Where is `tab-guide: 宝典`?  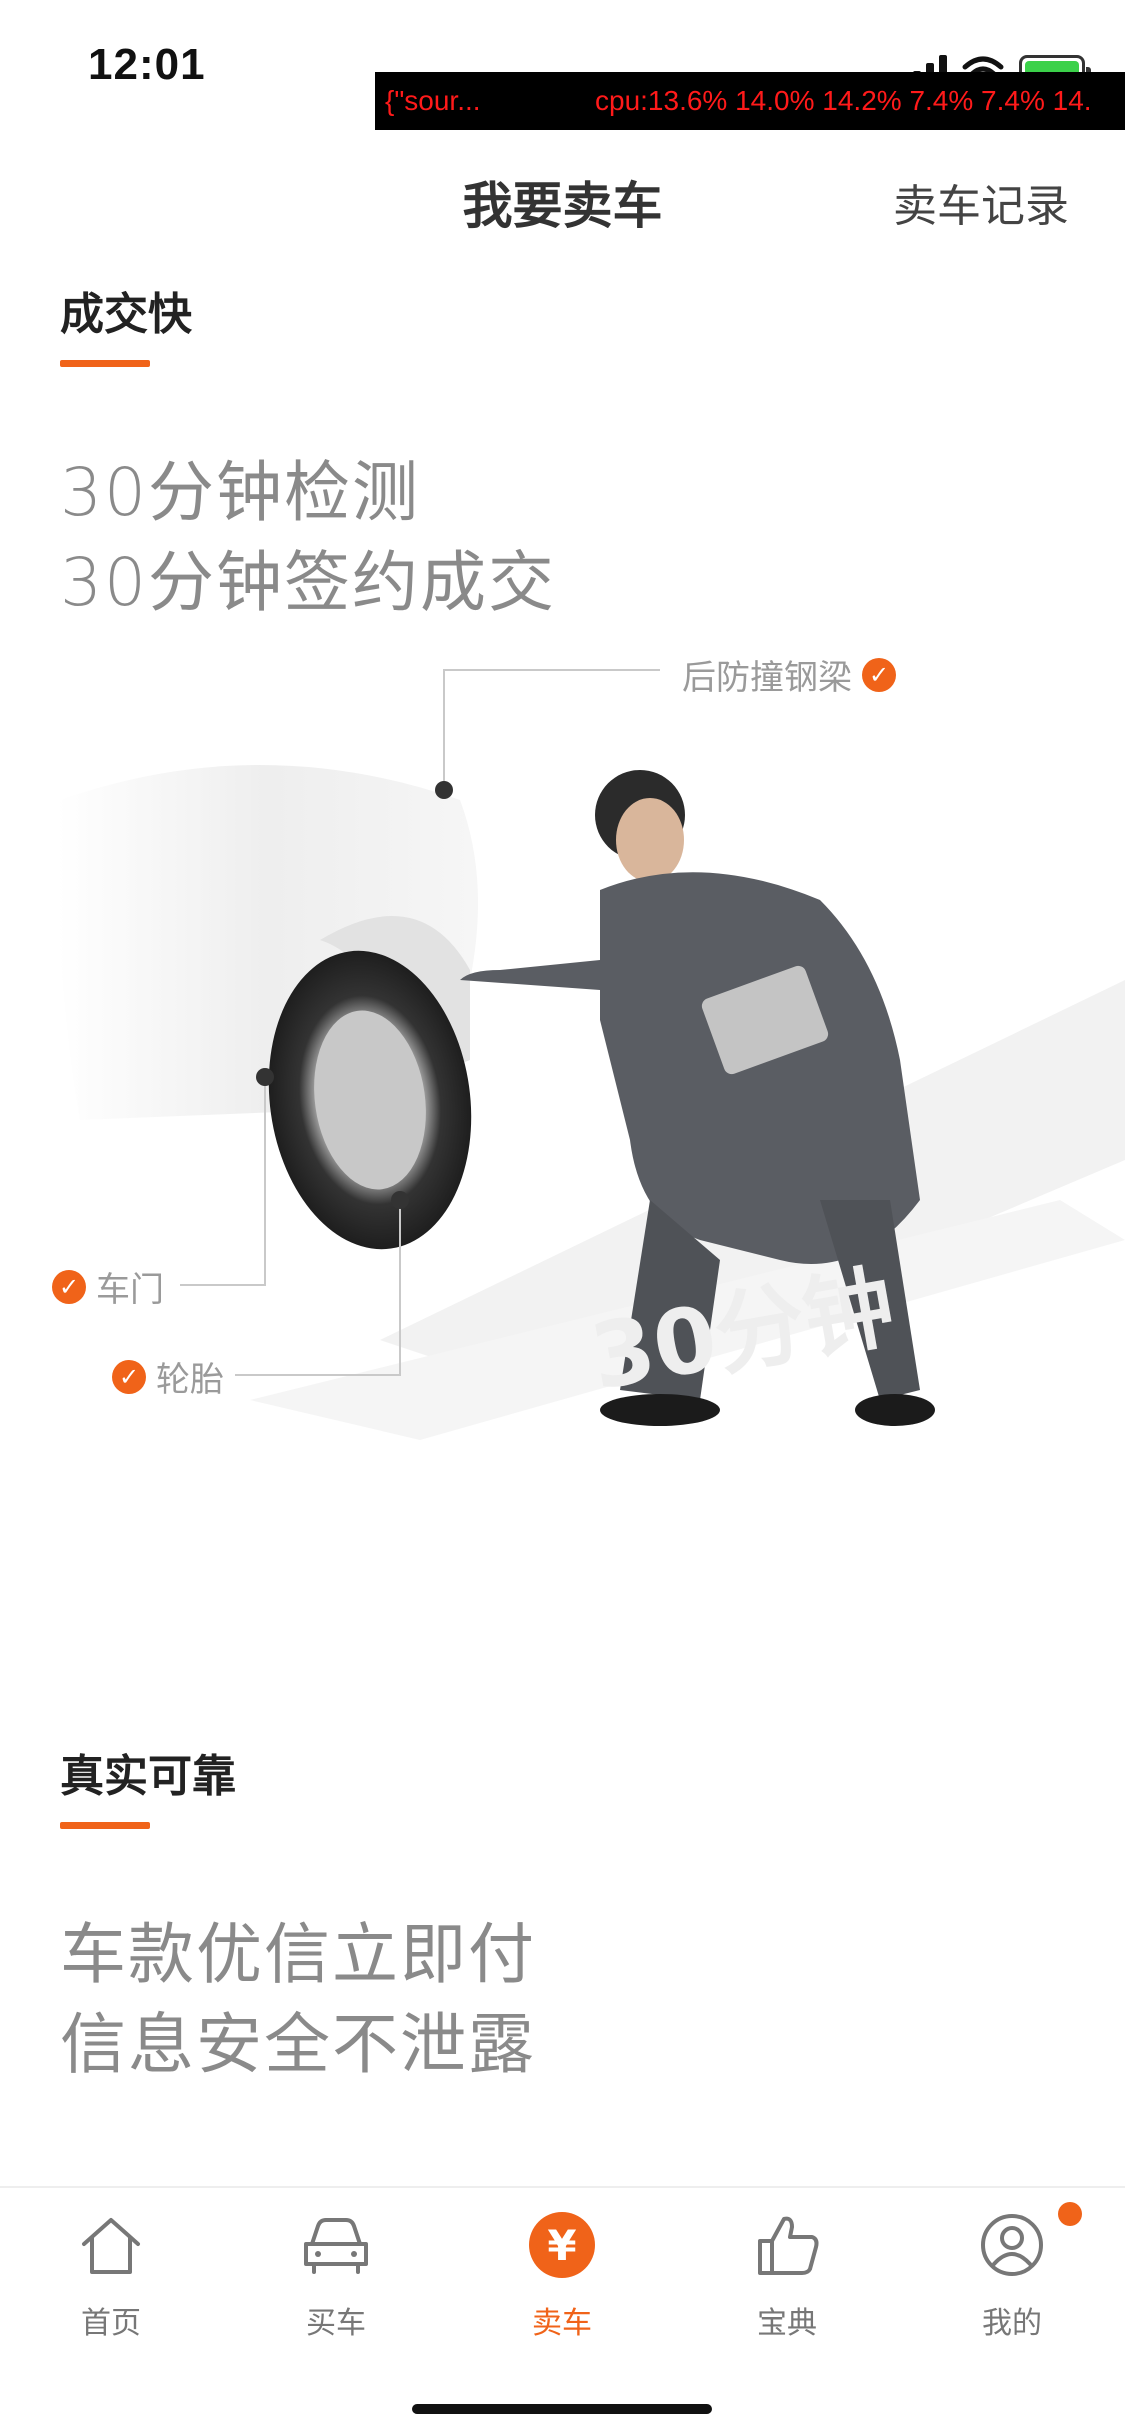 tab-guide: 宝典 is located at coordinates (787, 2283).